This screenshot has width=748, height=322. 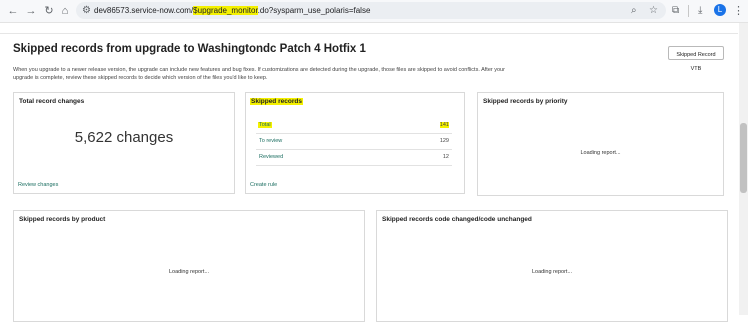 I want to click on url-highlight: $upgrade_monitor, so click(x=225, y=10).